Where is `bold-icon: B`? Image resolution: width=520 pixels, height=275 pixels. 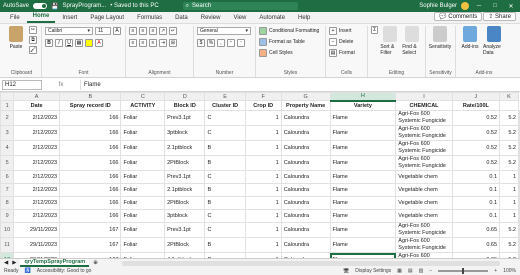
bold-icon: B is located at coordinates (49, 43).